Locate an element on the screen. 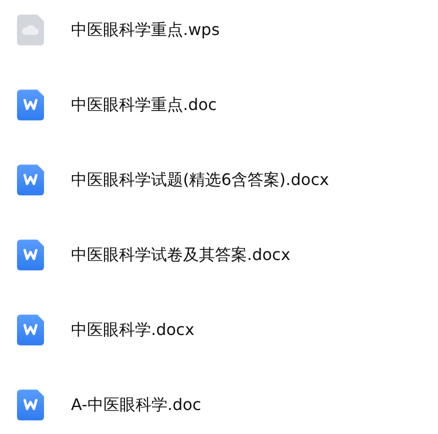  file-name: 中医眼科学试卷及其答案.docx is located at coordinates (180, 255).